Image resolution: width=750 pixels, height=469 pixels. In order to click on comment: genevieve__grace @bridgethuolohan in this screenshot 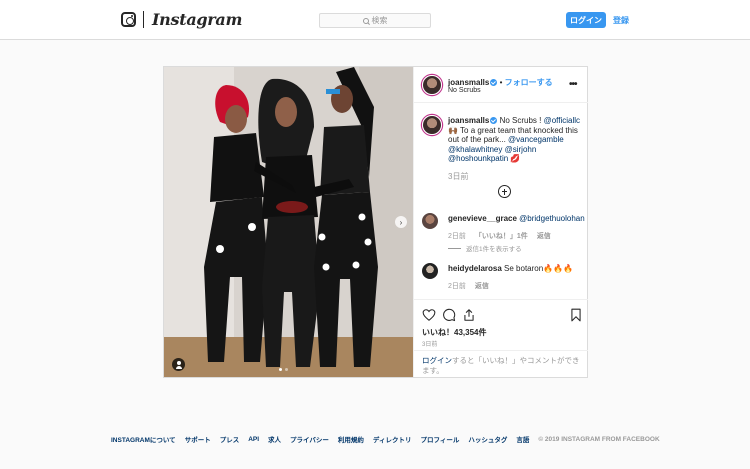, I will do `click(516, 218)`.